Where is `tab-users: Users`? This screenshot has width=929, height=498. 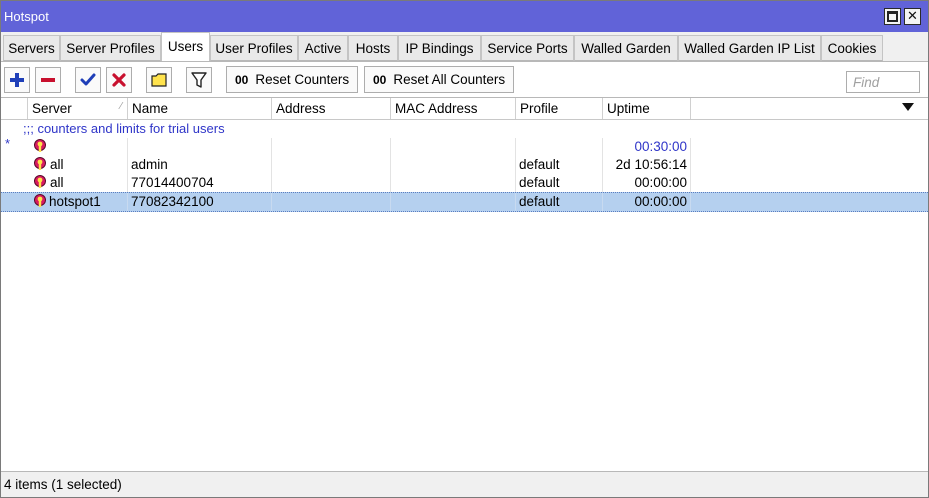 tab-users: Users is located at coordinates (185, 47).